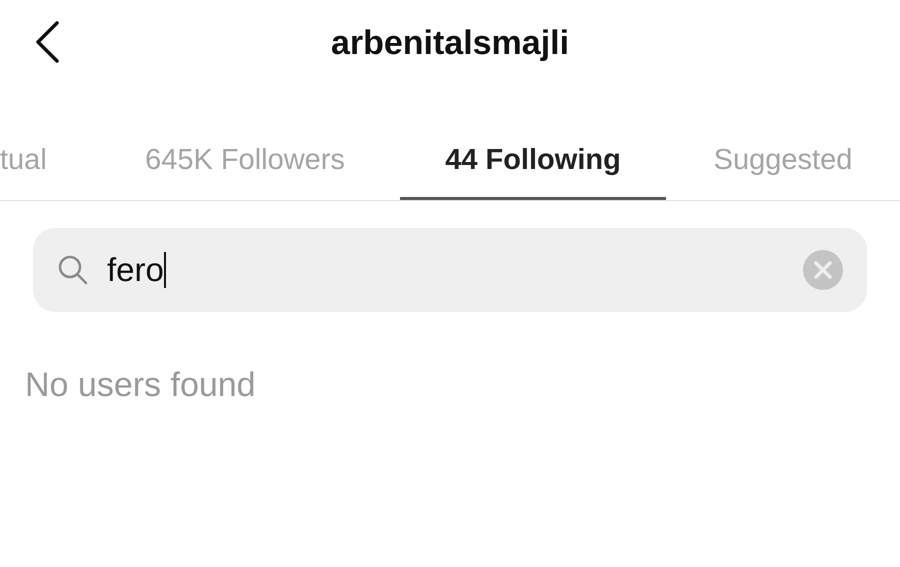 Image resolution: width=900 pixels, height=567 pixels. Describe the element at coordinates (450, 270) in the screenshot. I see `search-field: fero` at that location.